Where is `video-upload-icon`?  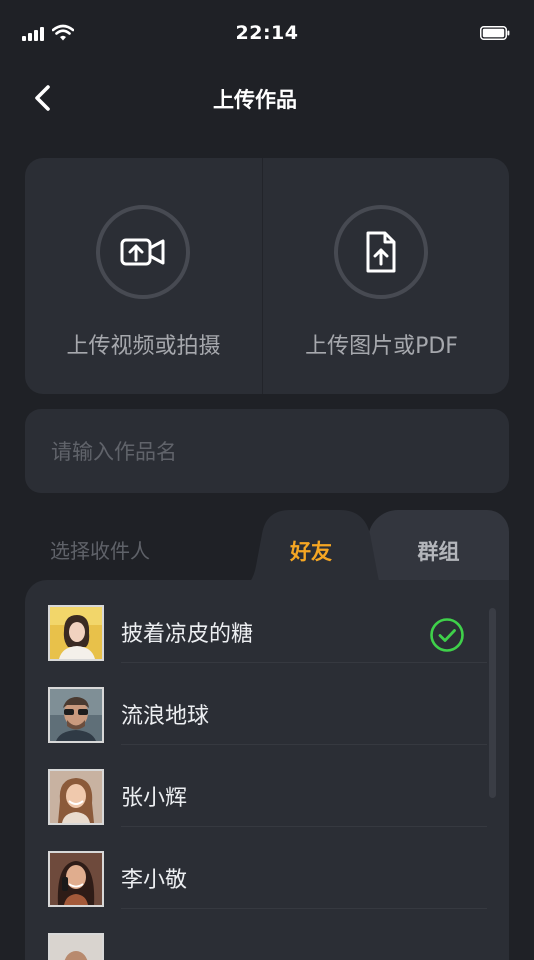
video-upload-icon is located at coordinates (142, 252).